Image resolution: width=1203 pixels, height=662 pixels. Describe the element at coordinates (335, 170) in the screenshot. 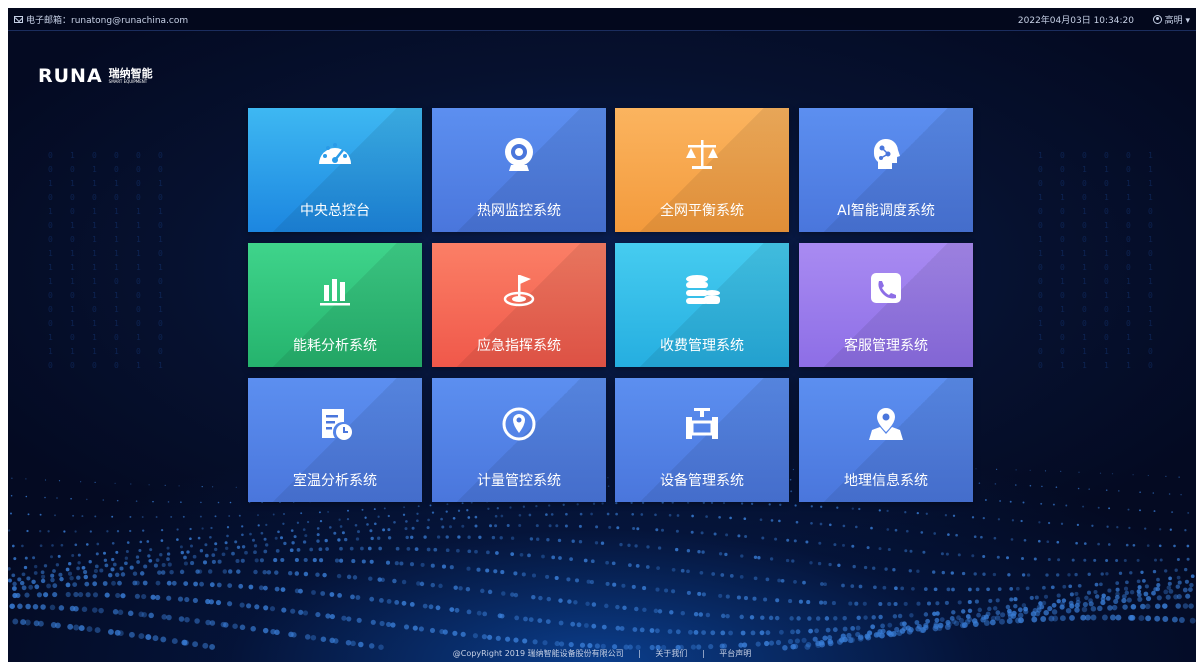

I see `tile-dashboard: 中央总控台` at that location.